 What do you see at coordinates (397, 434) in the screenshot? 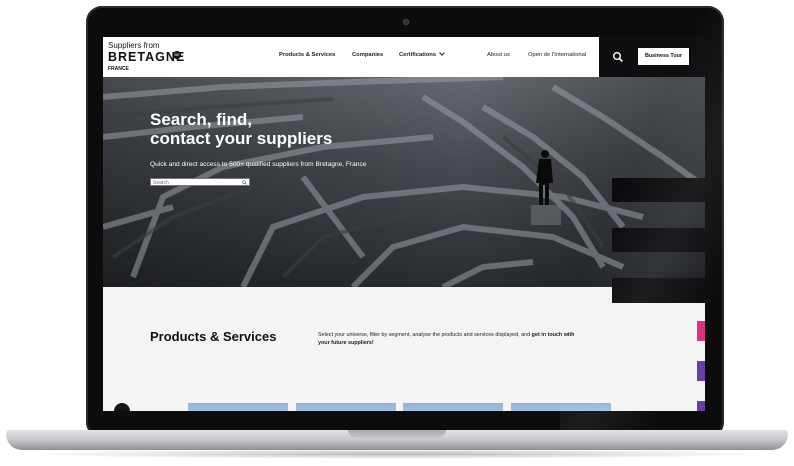
I see `laptop-opening-notch` at bounding box center [397, 434].